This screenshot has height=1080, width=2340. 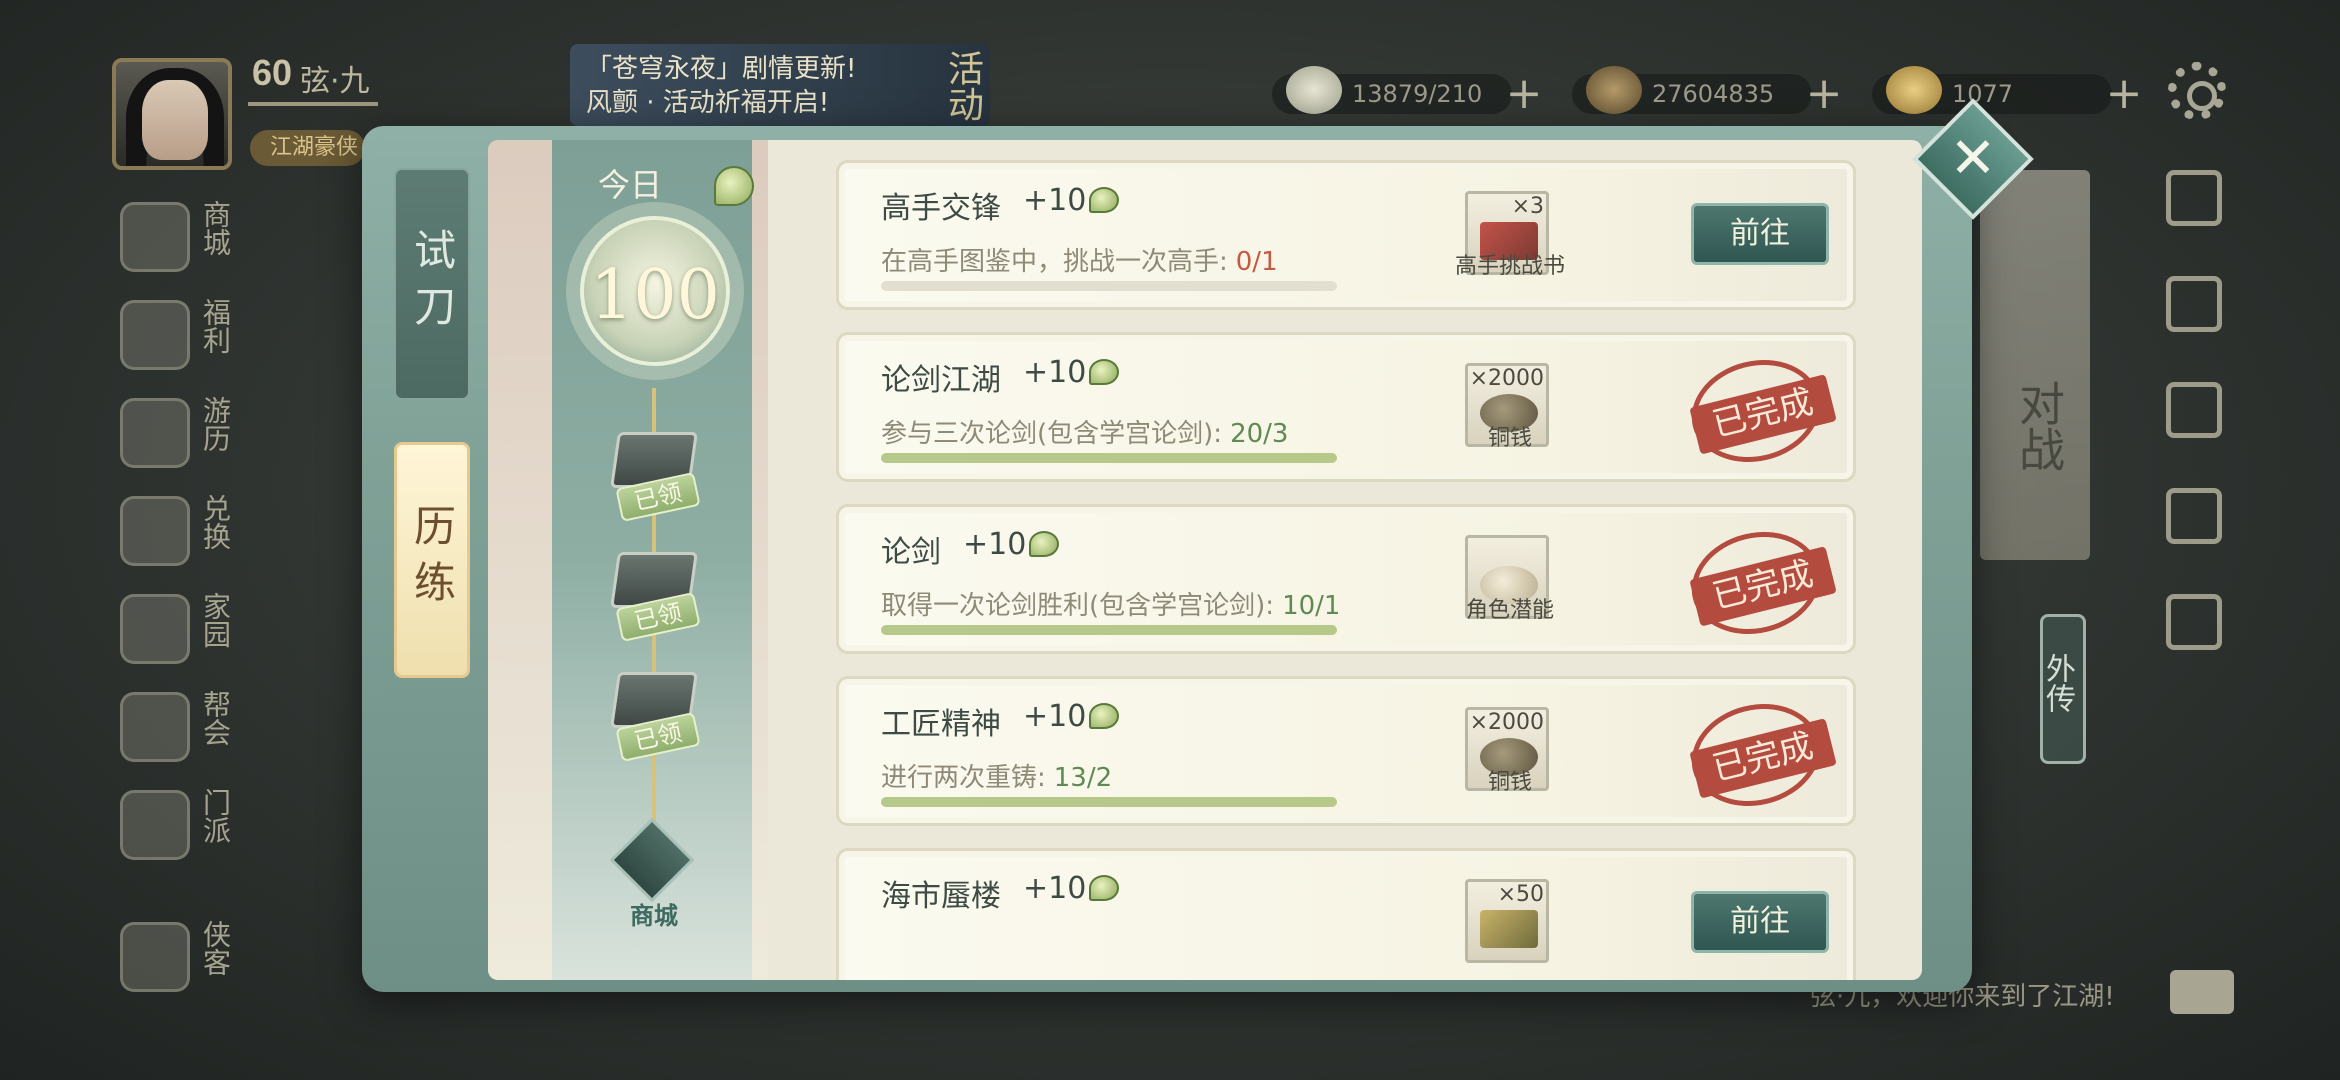 What do you see at coordinates (2035, 365) in the screenshot?
I see `battle-banner: 对战` at bounding box center [2035, 365].